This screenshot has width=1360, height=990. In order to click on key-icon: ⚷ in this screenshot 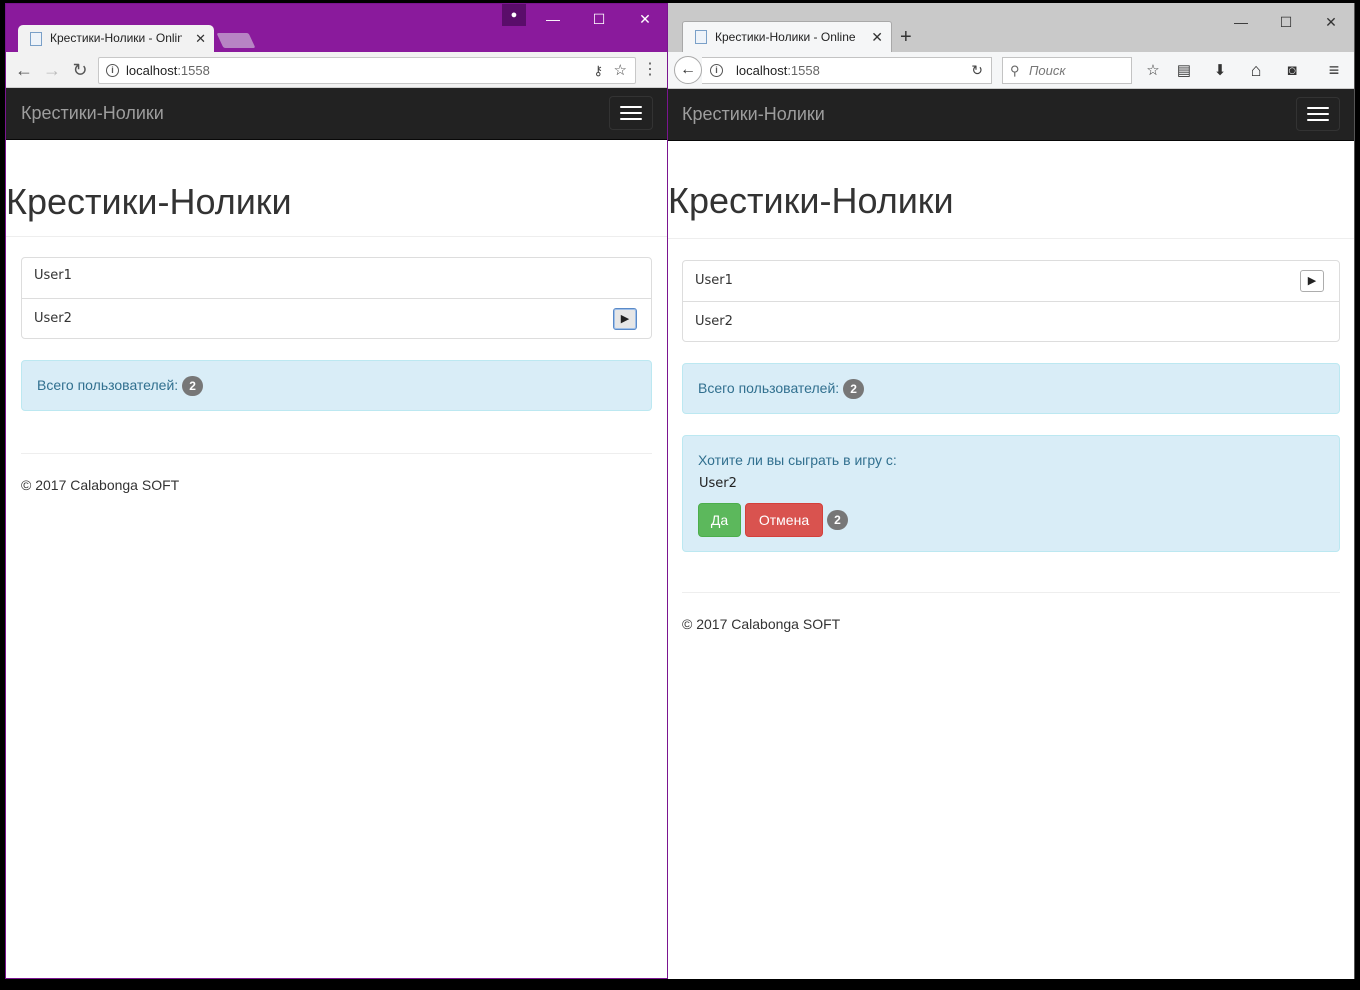, I will do `click(598, 70)`.